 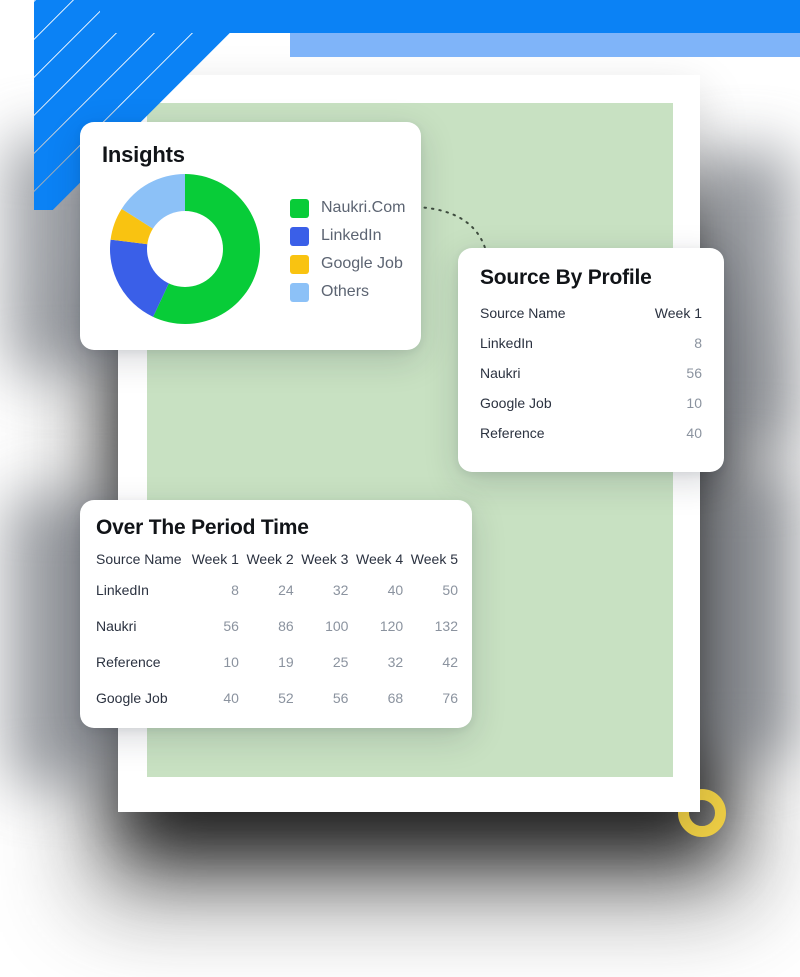 I want to click on table-row: Google Job 10, so click(x=591, y=403).